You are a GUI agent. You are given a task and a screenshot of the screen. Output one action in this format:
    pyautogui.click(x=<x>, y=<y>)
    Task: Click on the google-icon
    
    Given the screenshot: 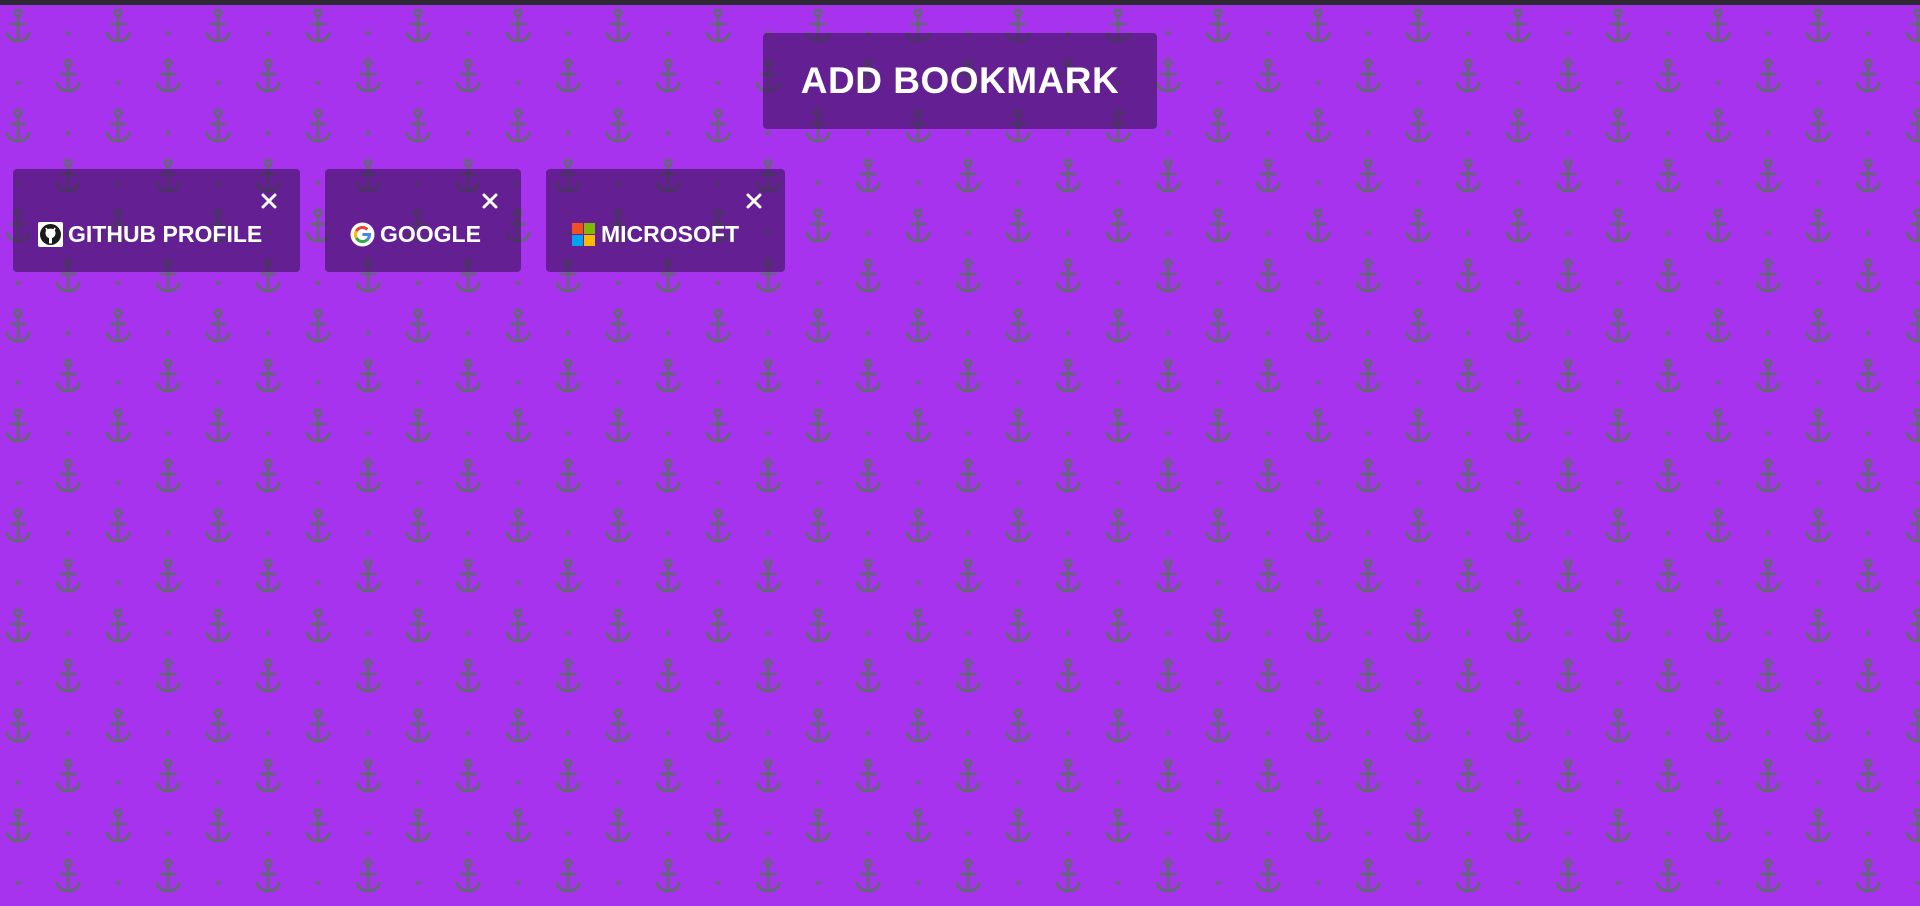 What is the action you would take?
    pyautogui.click(x=362, y=234)
    